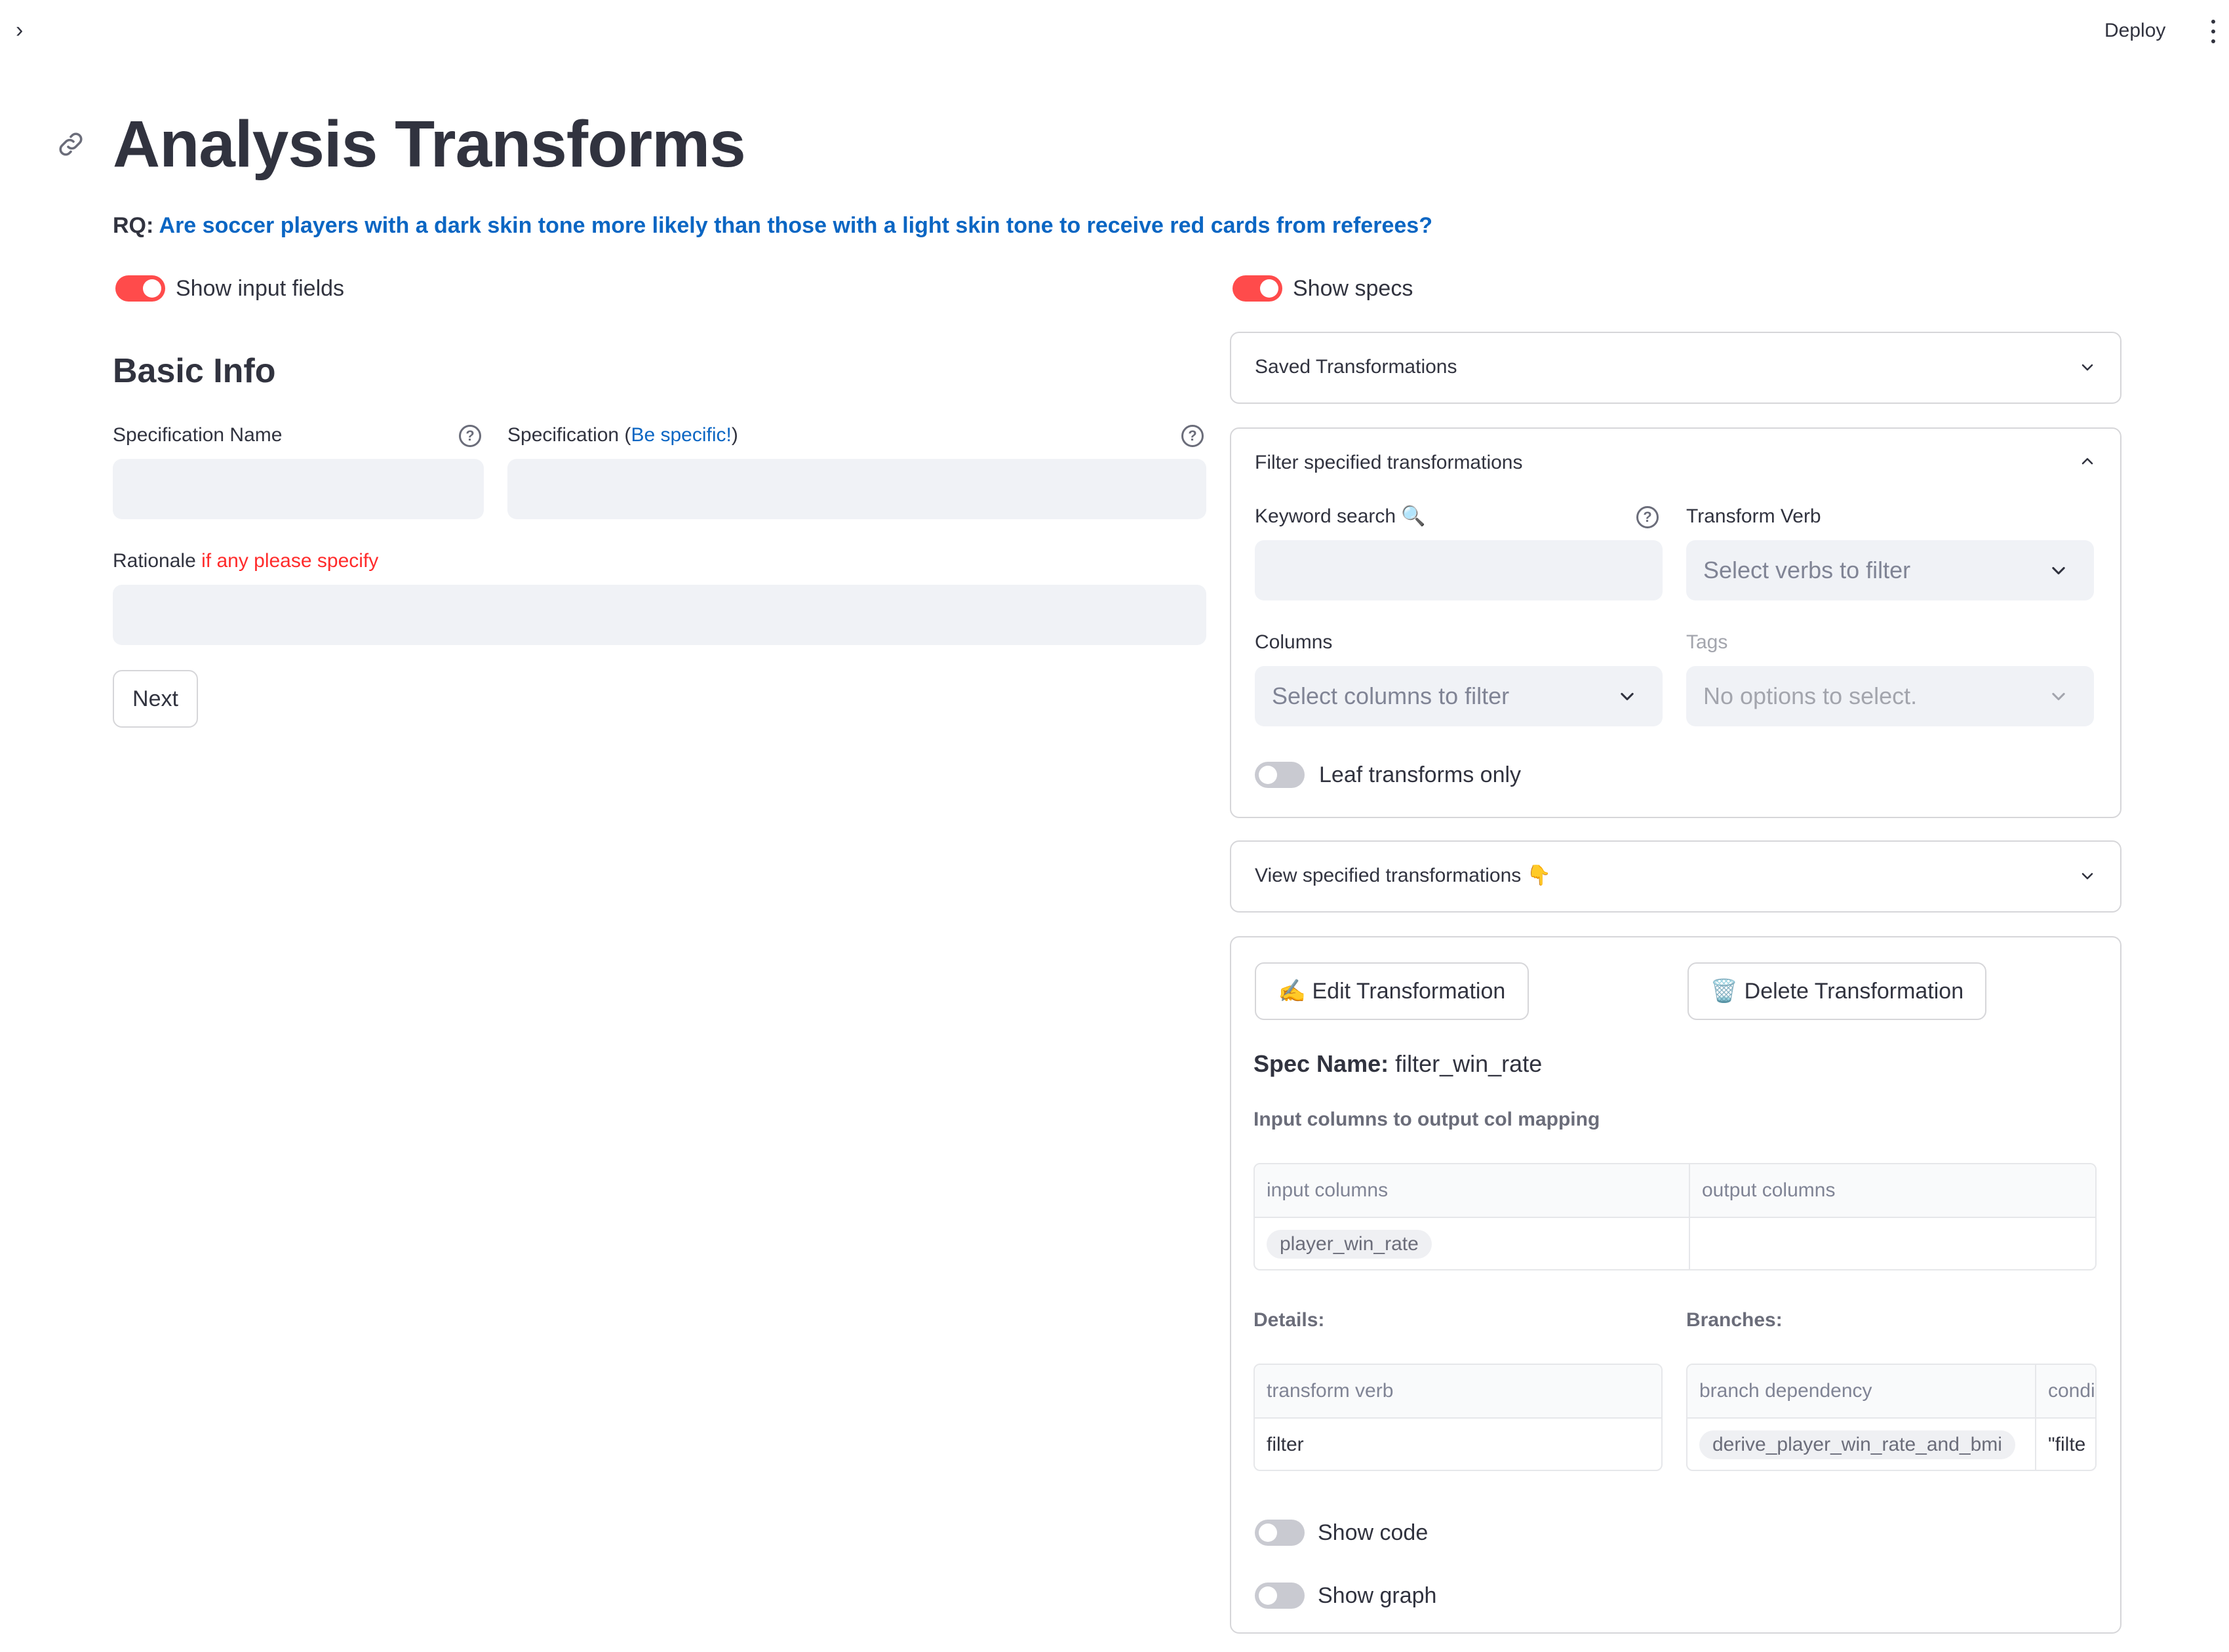 The width and height of the screenshot is (2229, 1652). Describe the element at coordinates (156, 699) in the screenshot. I see `next-button: Next` at that location.